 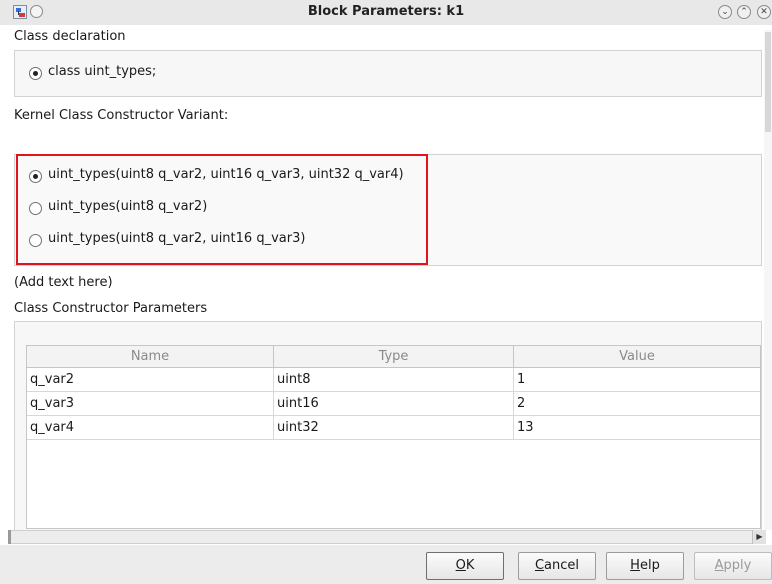 What do you see at coordinates (386, 537) in the screenshot?
I see `horizontal-scrollbar` at bounding box center [386, 537].